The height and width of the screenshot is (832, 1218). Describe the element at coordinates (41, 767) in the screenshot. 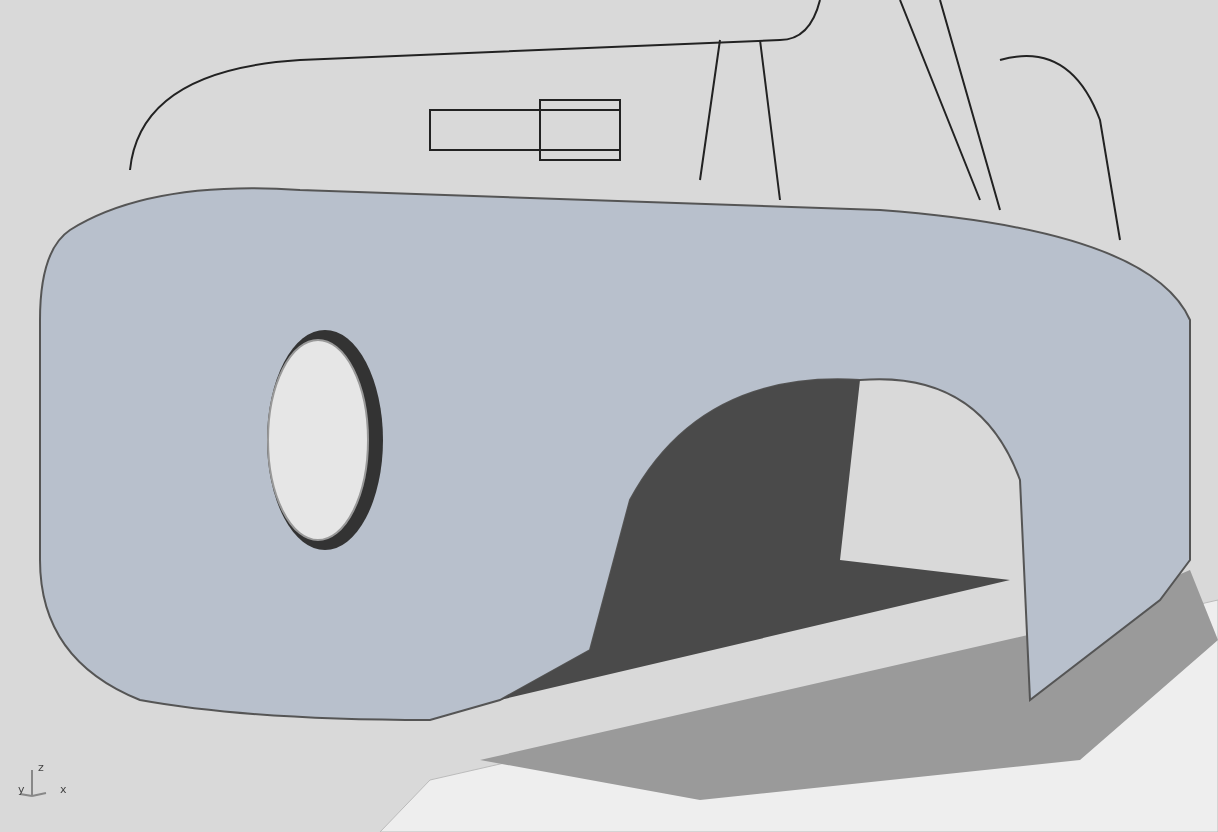

I see `z-axis-label: z` at that location.